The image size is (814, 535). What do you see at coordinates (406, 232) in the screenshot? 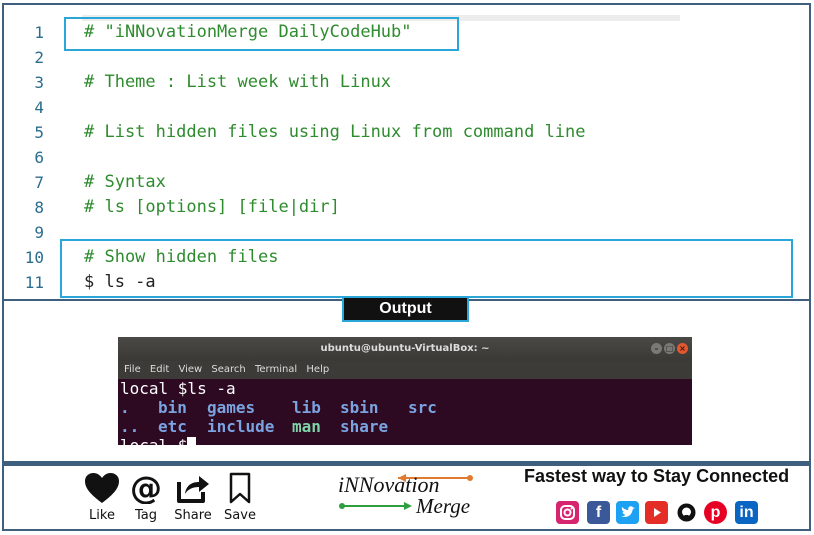
I see `code-line: 9` at bounding box center [406, 232].